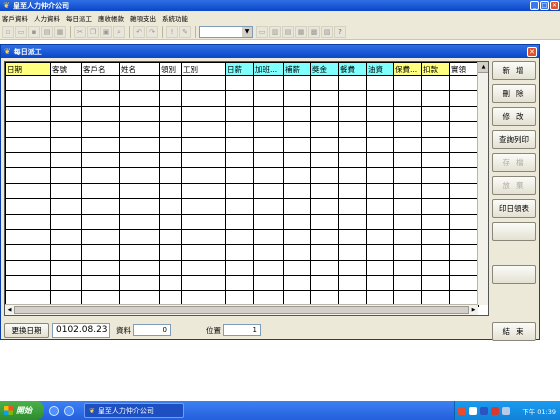 This screenshot has height=420, width=560. What do you see at coordinates (26, 330) in the screenshot?
I see `change-date-button: 更換日期` at bounding box center [26, 330].